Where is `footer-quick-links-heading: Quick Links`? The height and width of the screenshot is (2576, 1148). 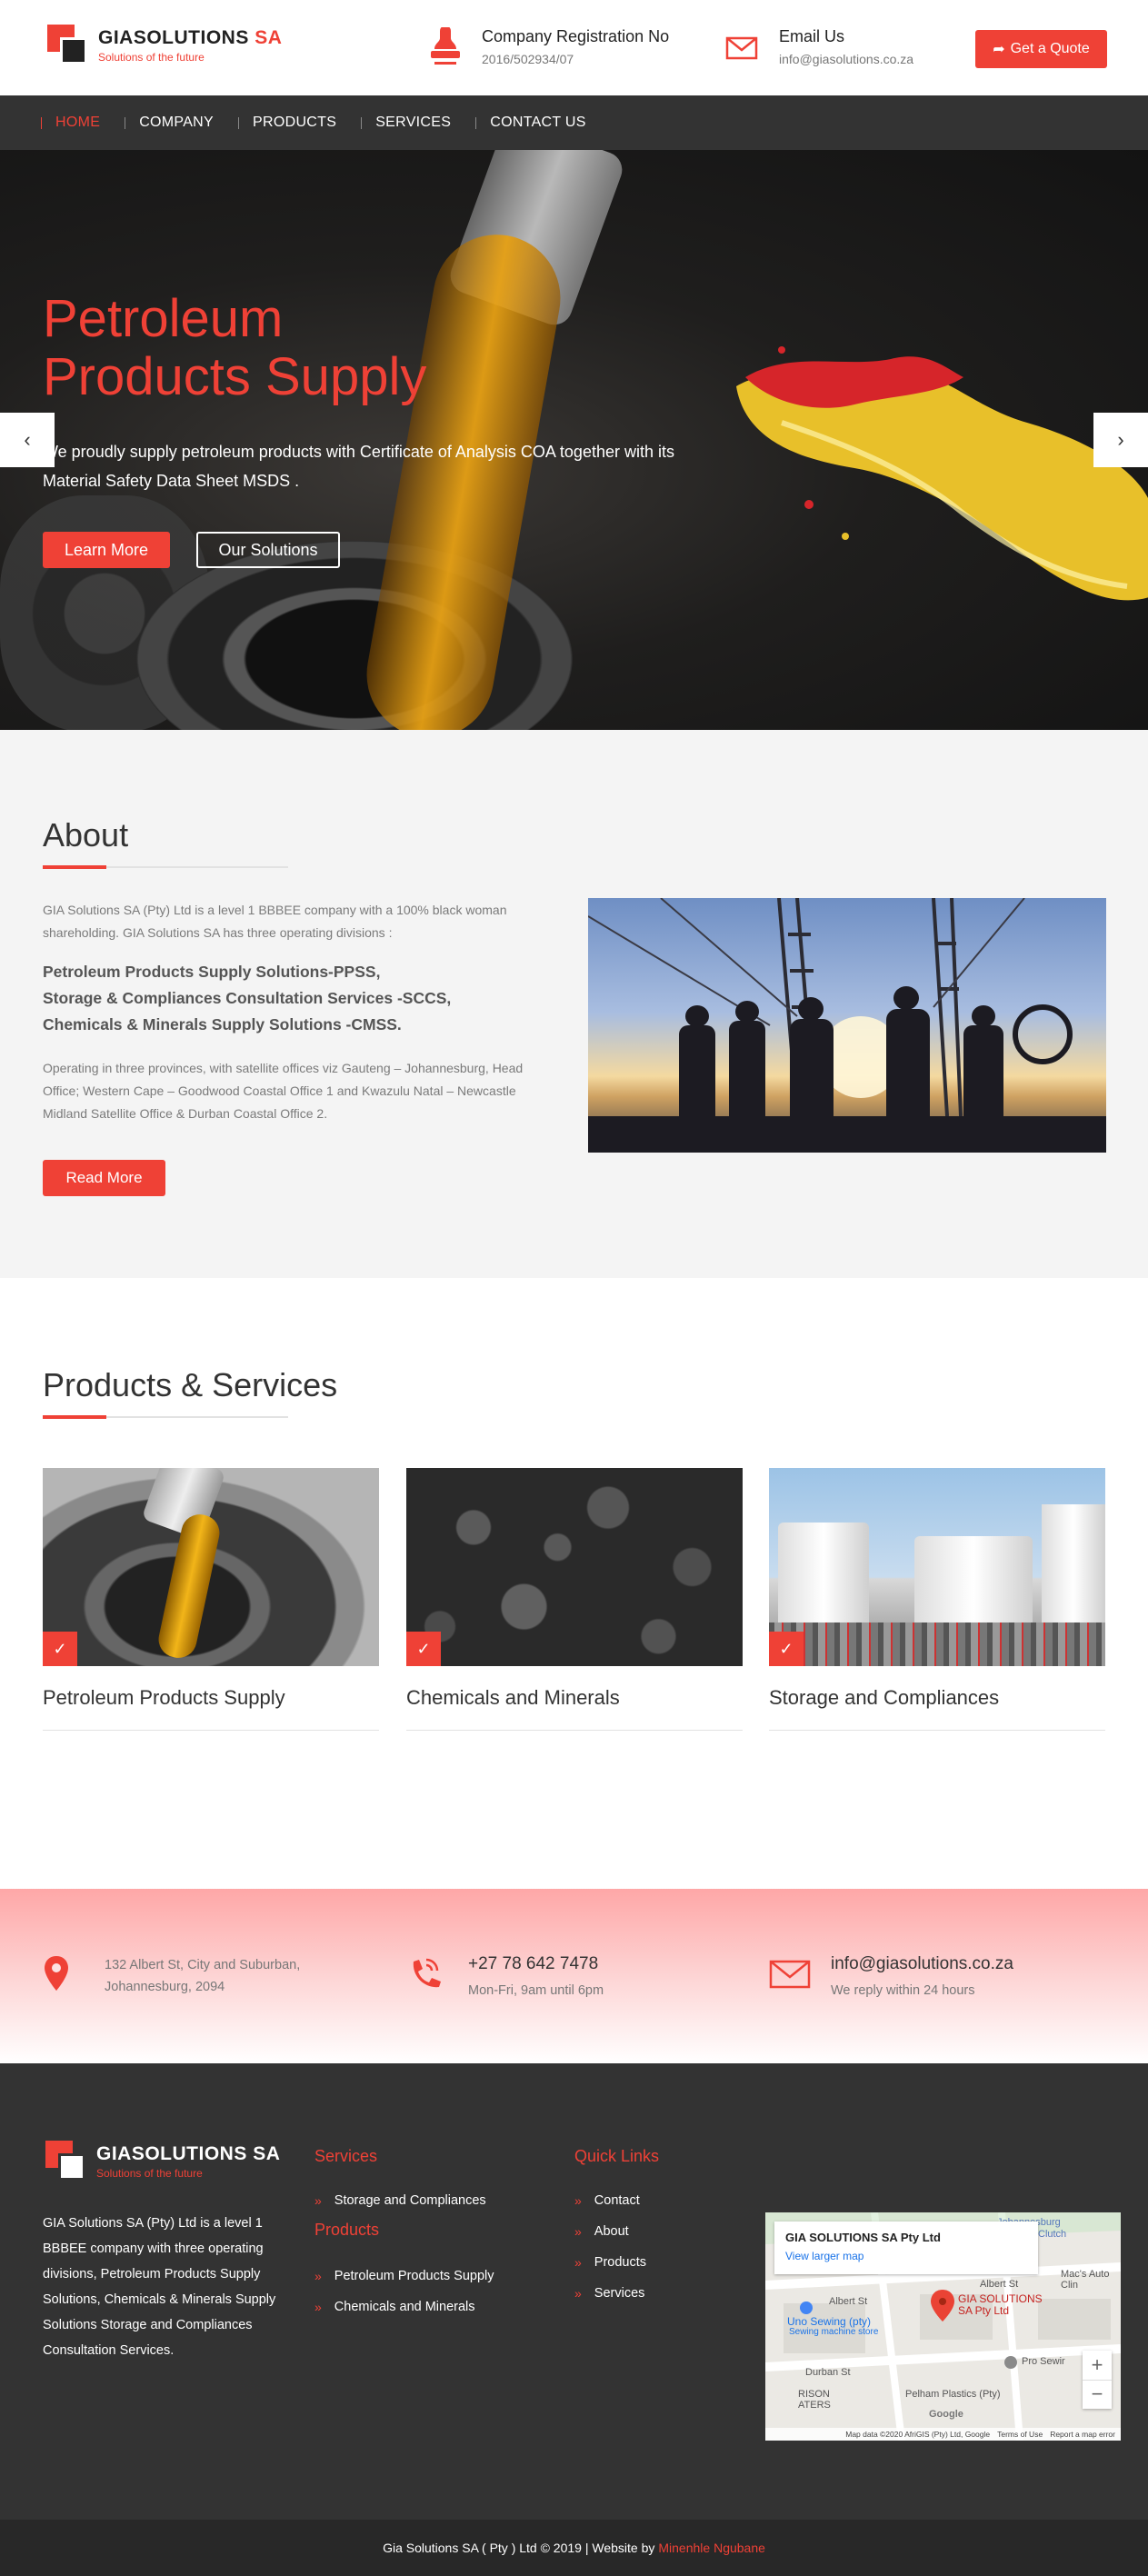 footer-quick-links-heading: Quick Links is located at coordinates (617, 2156).